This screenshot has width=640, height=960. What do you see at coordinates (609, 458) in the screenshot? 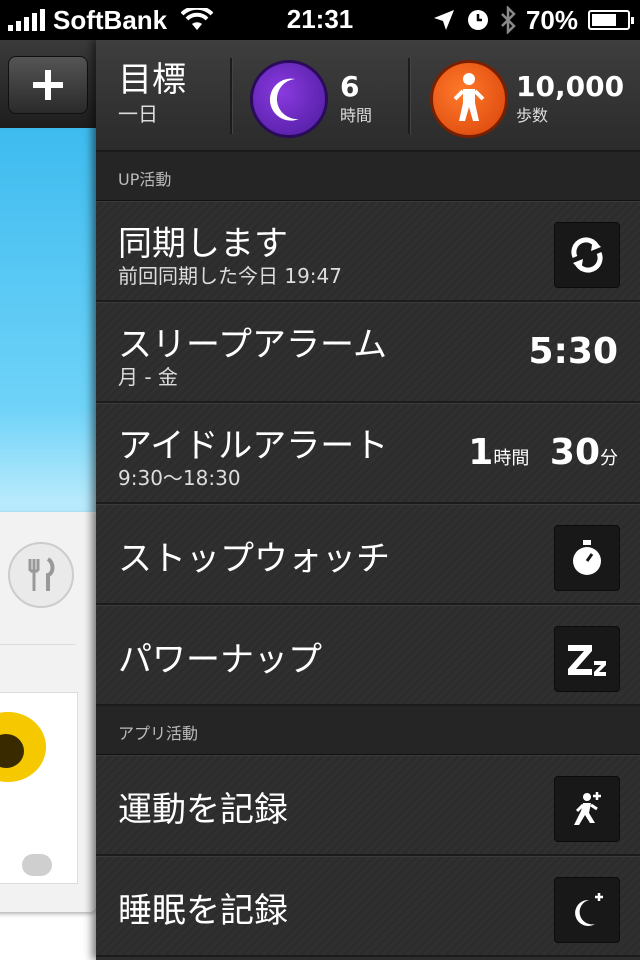
I see `idle-minutes-unit: 分` at bounding box center [609, 458].